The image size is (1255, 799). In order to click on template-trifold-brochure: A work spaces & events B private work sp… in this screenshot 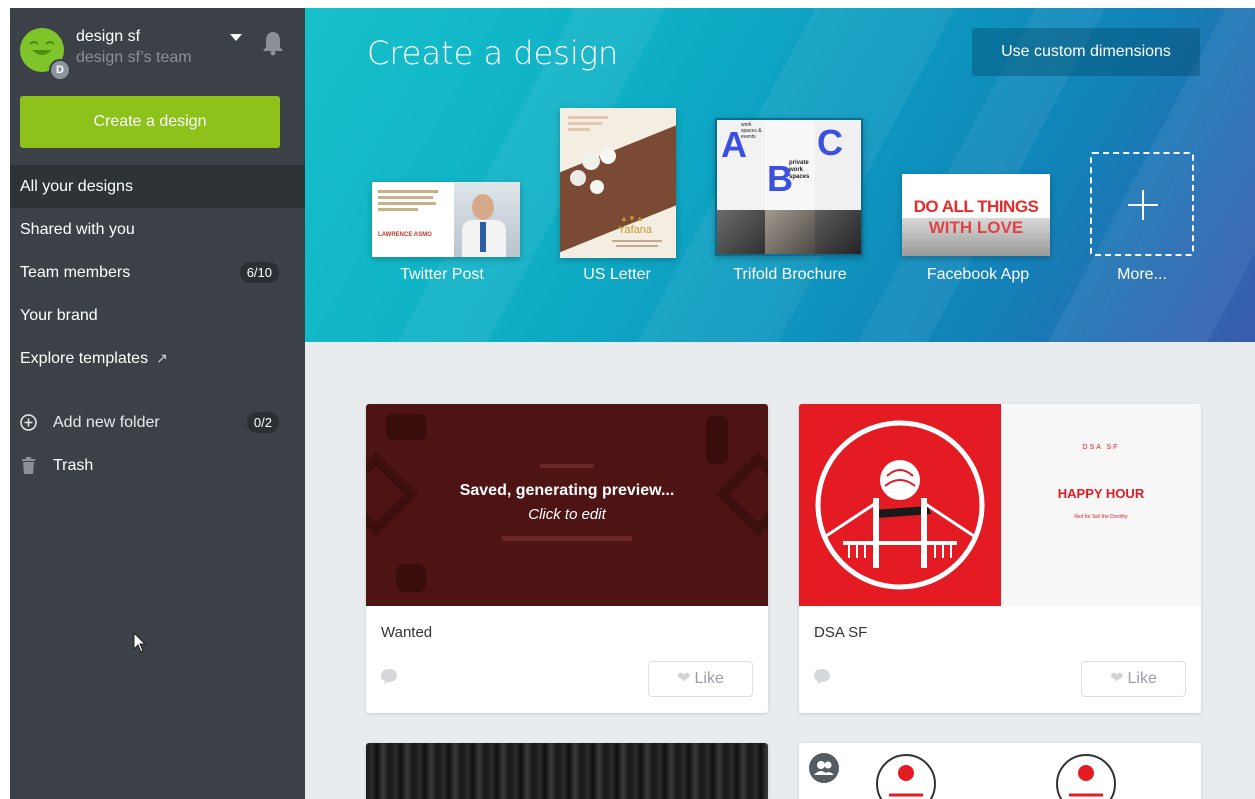, I will do `click(790, 206)`.